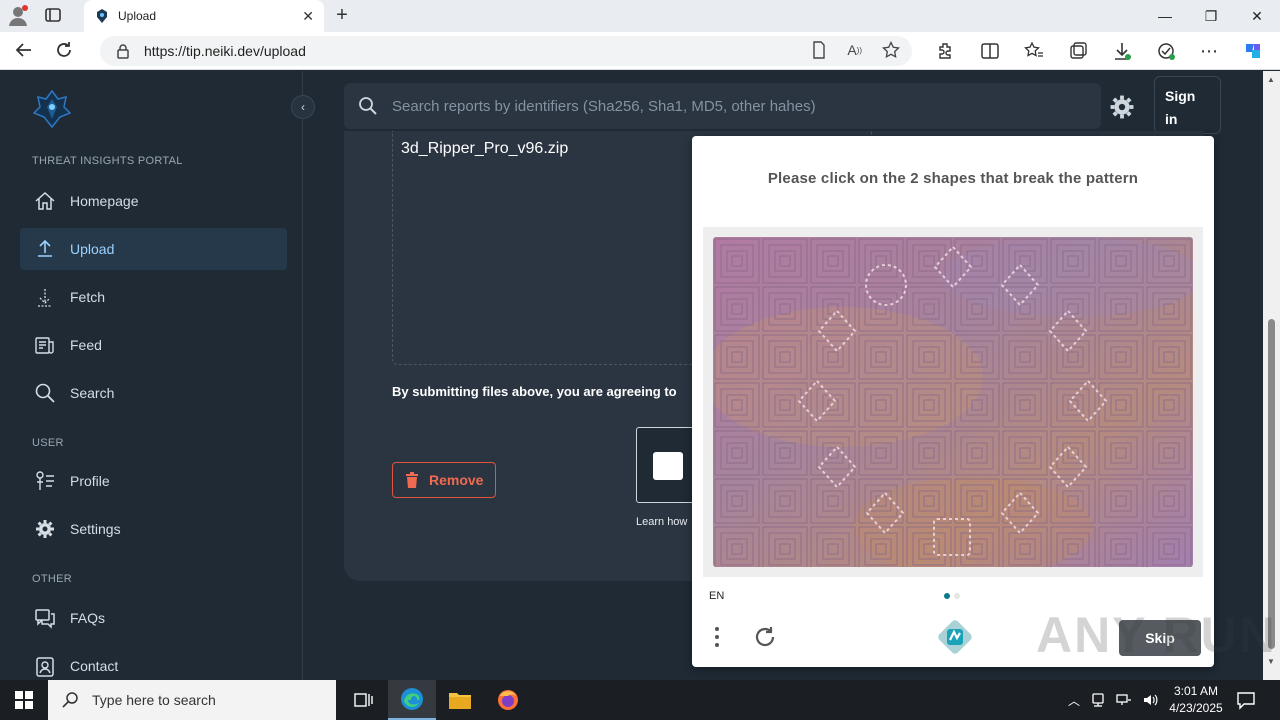 This screenshot has height=720, width=1280. Describe the element at coordinates (1171, 119) in the screenshot. I see `sign-in-label-line2: in` at that location.